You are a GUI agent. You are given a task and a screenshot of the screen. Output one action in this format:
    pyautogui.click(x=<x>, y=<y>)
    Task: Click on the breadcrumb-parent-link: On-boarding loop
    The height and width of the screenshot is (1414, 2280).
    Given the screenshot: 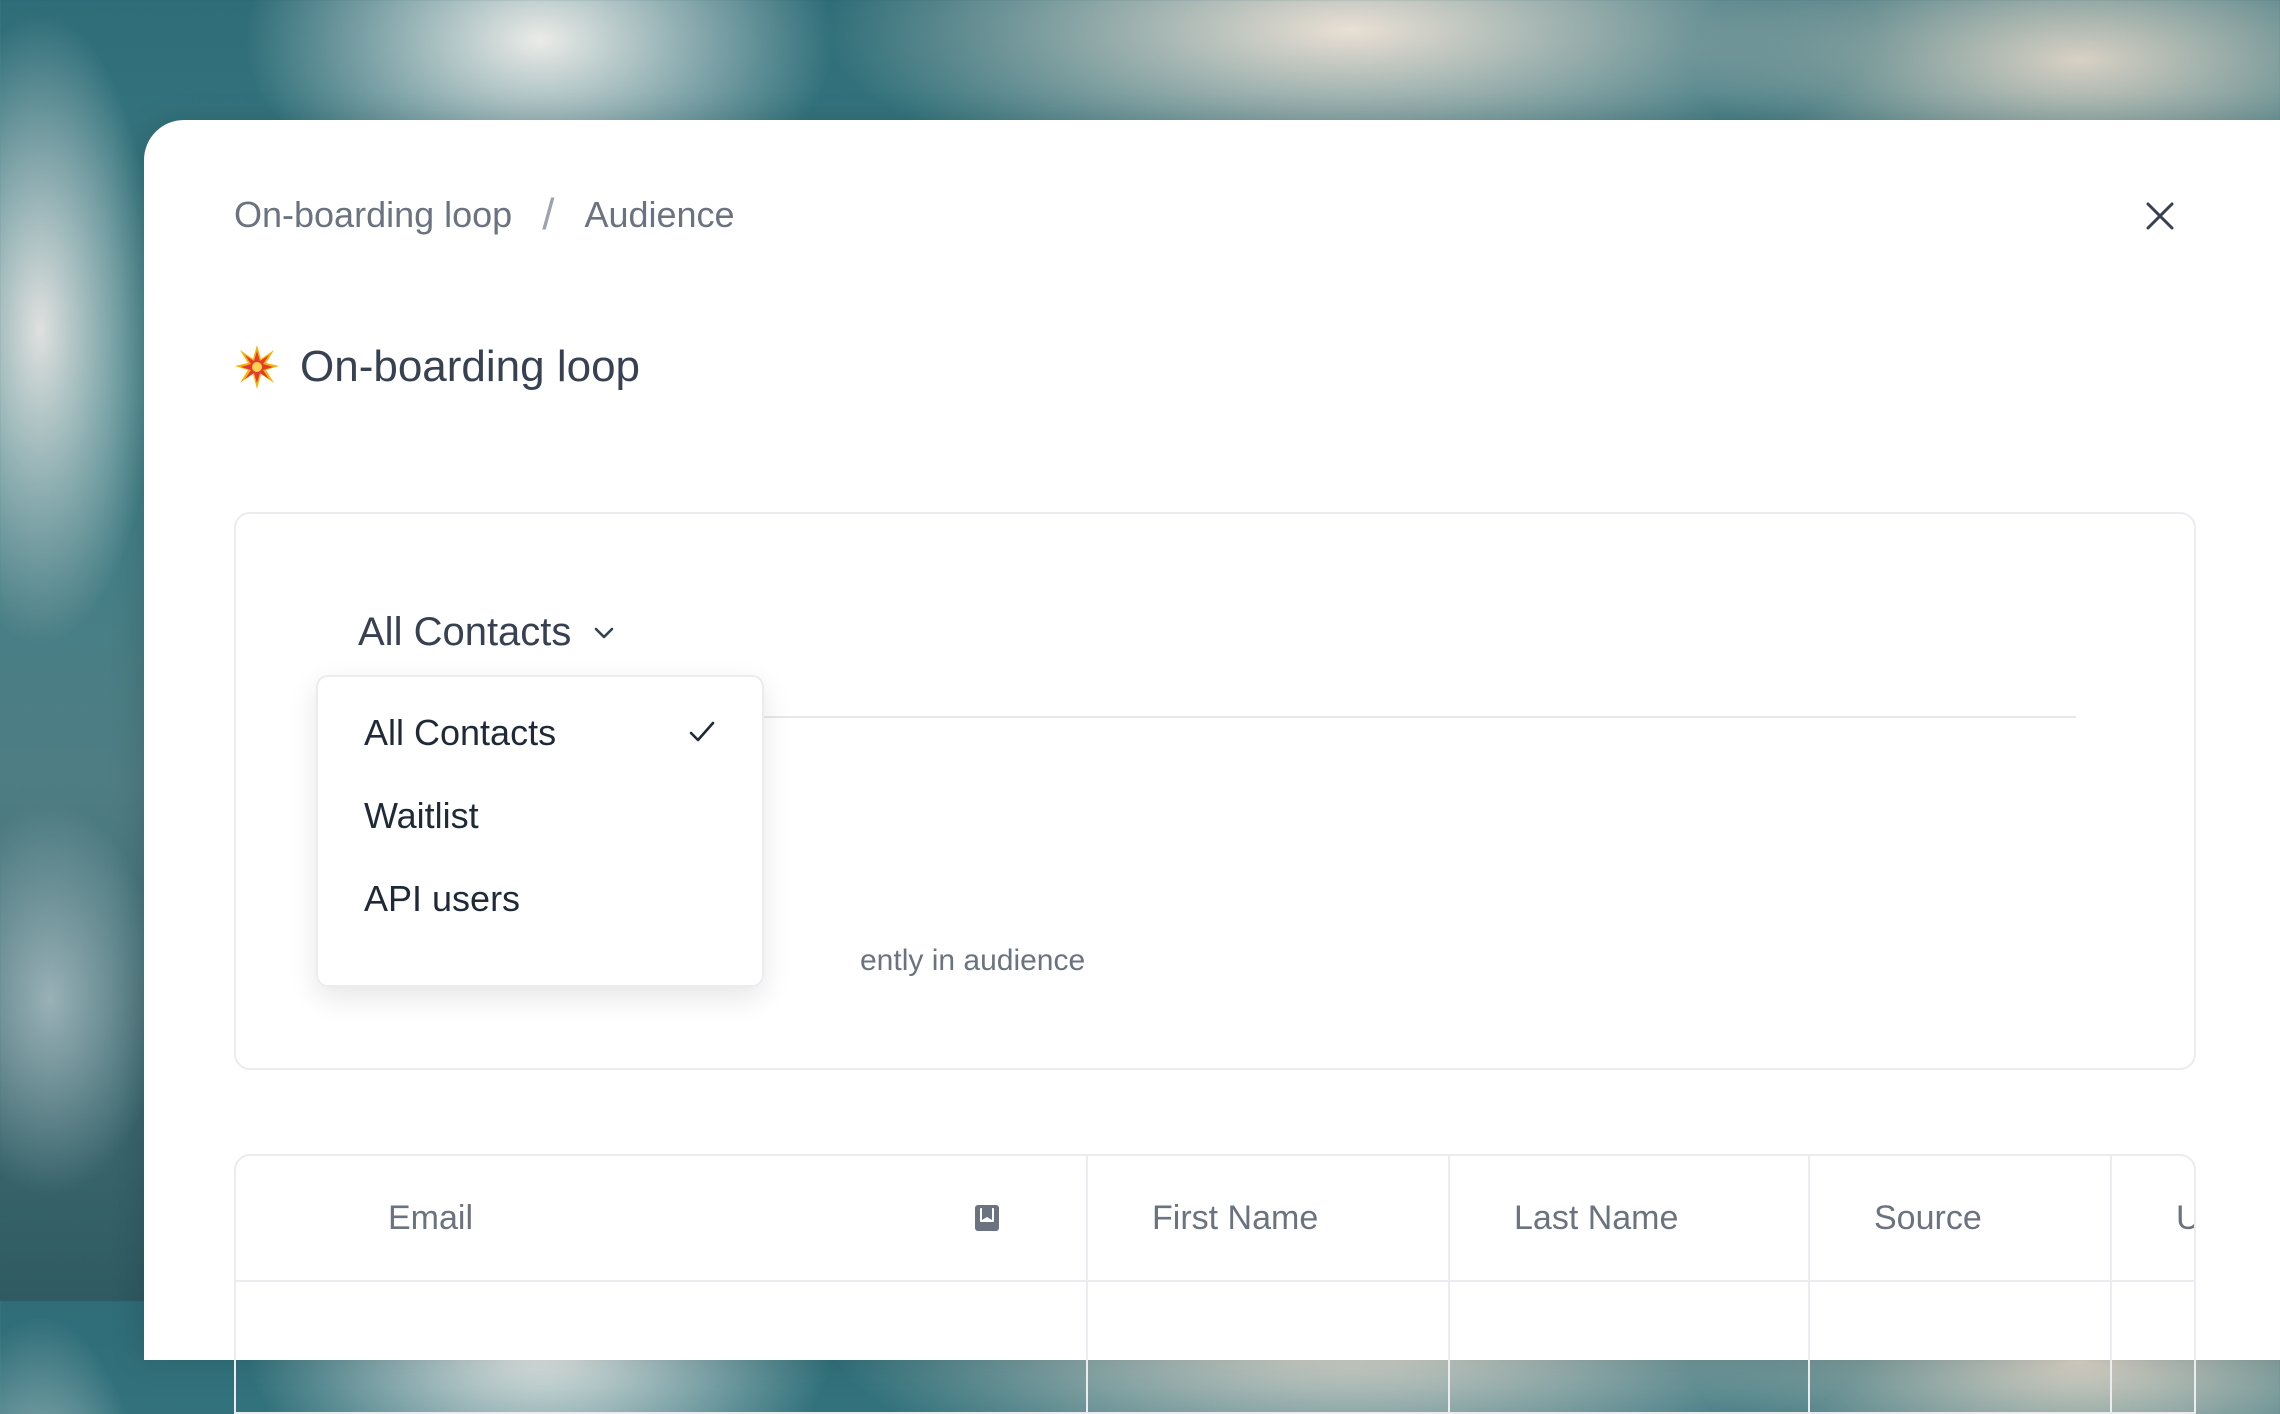 What is the action you would take?
    pyautogui.click(x=373, y=215)
    